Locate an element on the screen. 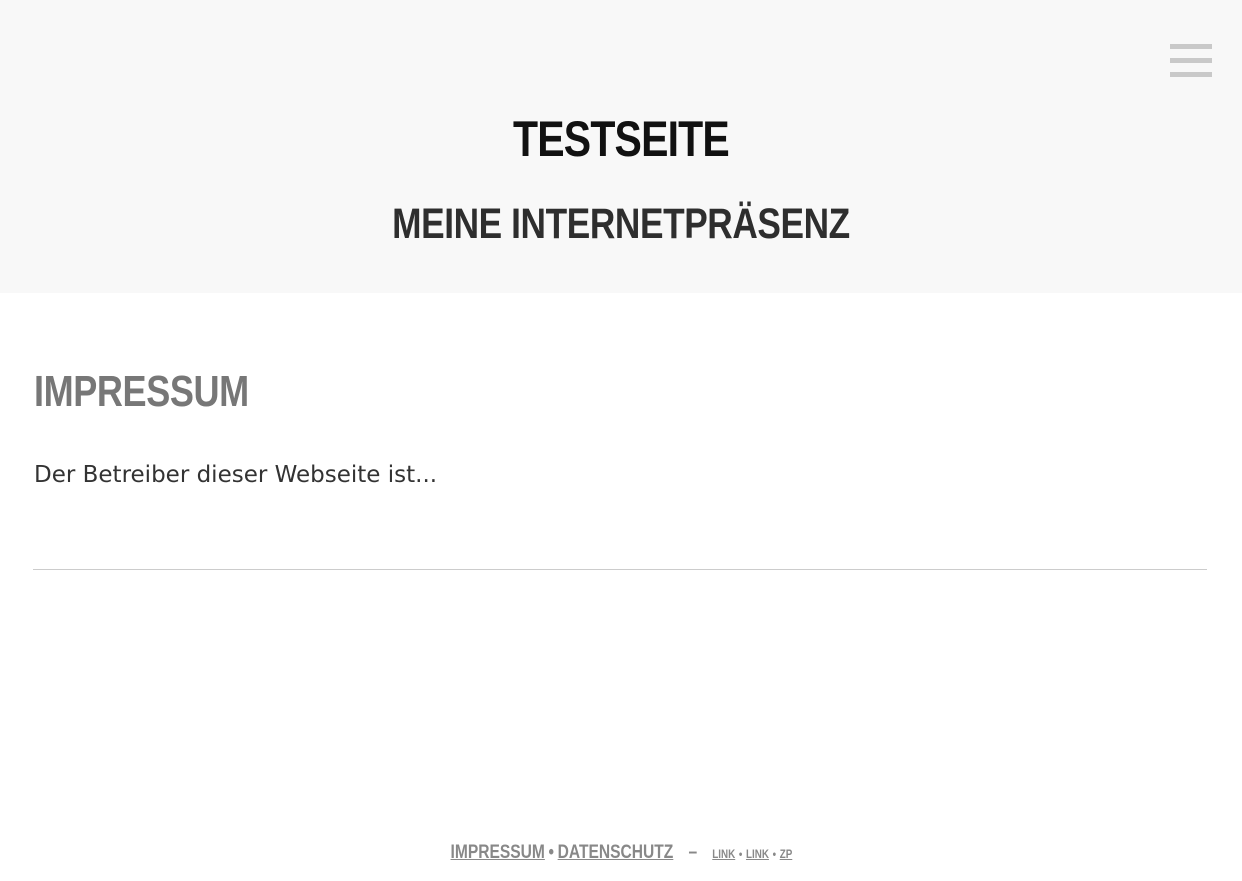 Image resolution: width=1242 pixels, height=881 pixels. footer-link-impressum: IMPRESSUM is located at coordinates (497, 852).